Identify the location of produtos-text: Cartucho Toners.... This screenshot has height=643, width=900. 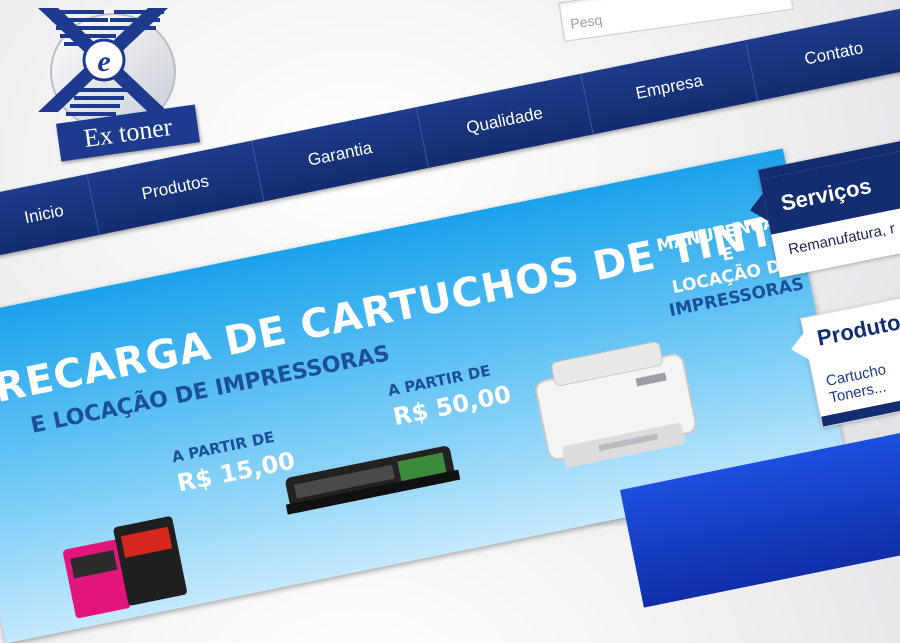
(858, 383).